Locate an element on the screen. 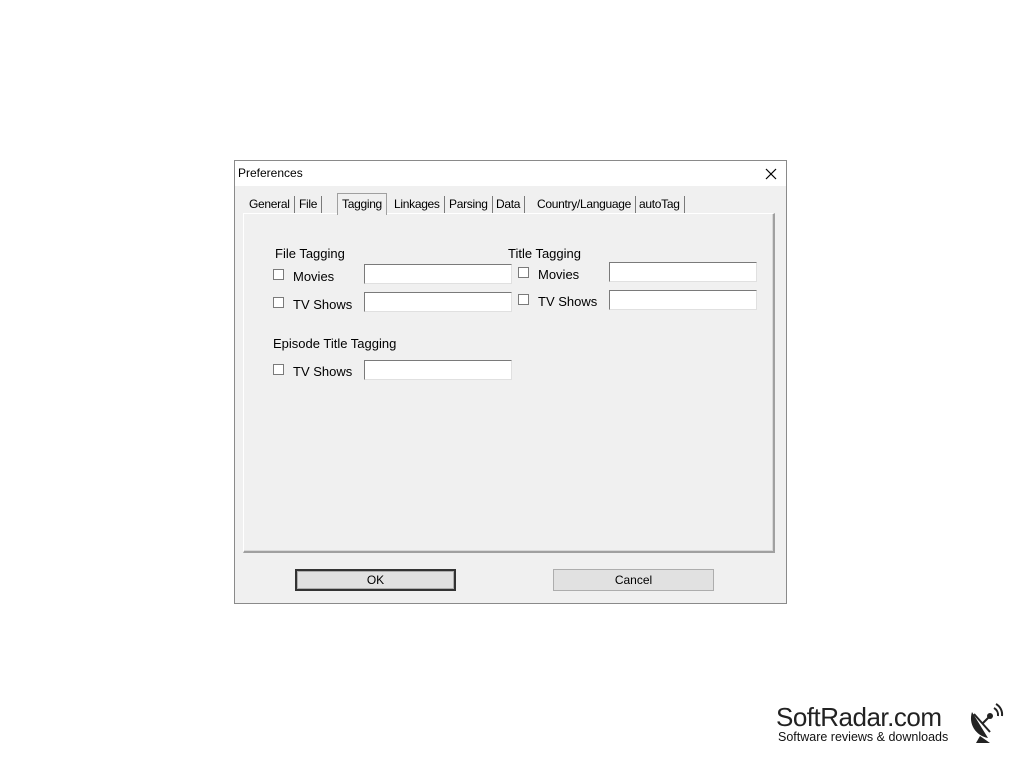 This screenshot has width=1024, height=768. file-tagging-movies-checkbox is located at coordinates (278, 274).